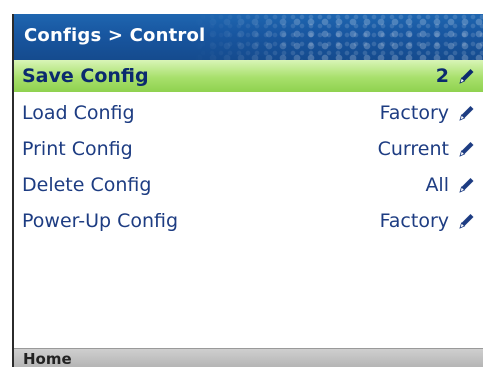  I want to click on menu-item-load-config: Load Config Factory, so click(248, 113).